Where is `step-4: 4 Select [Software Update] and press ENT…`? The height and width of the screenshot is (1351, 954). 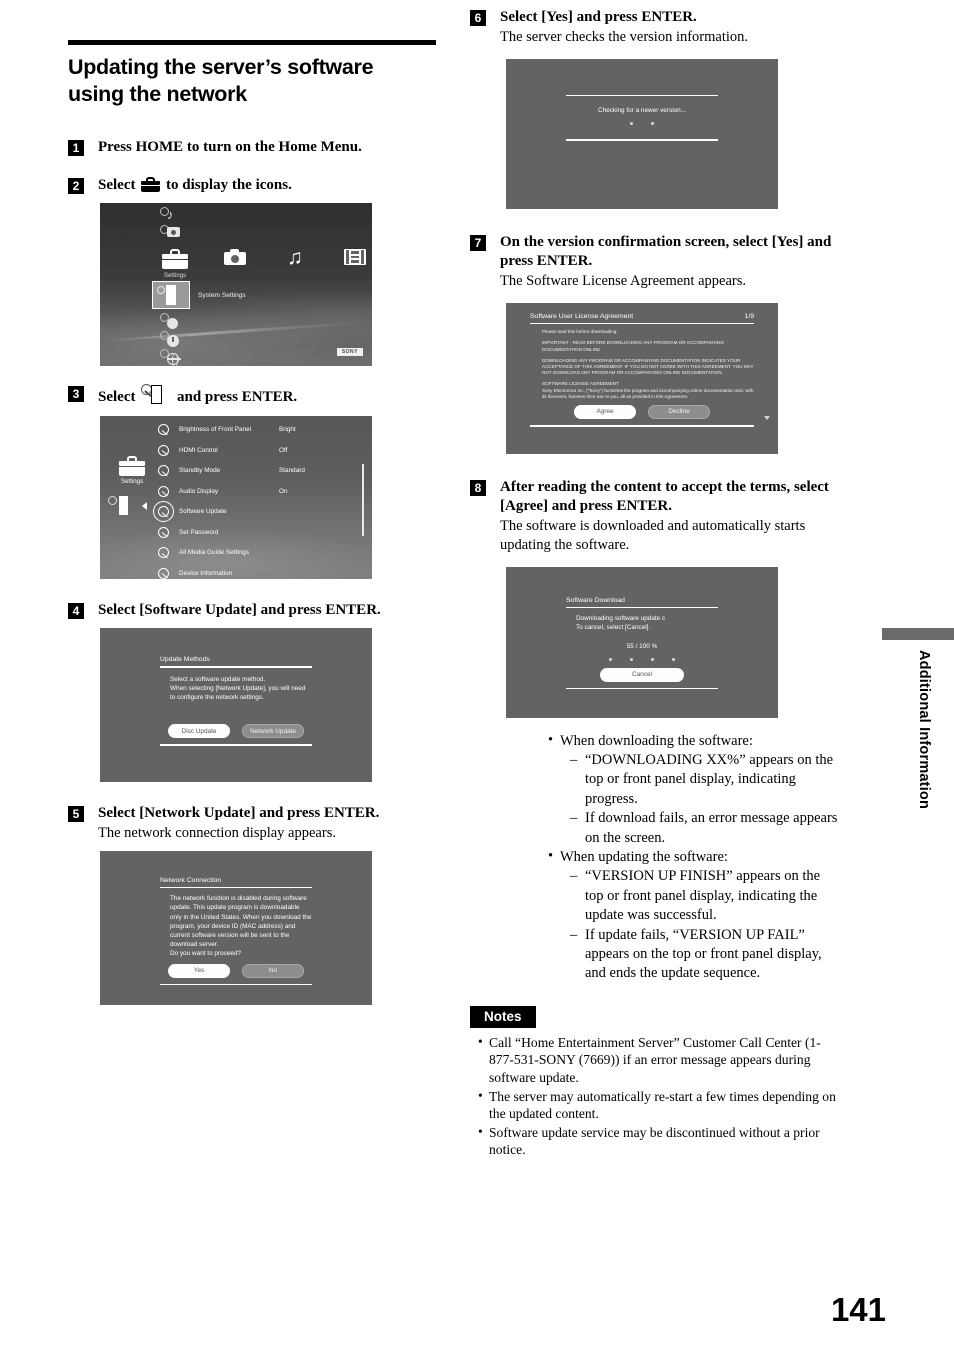 step-4: 4 Select [Software Update] and press ENT… is located at coordinates (254, 611).